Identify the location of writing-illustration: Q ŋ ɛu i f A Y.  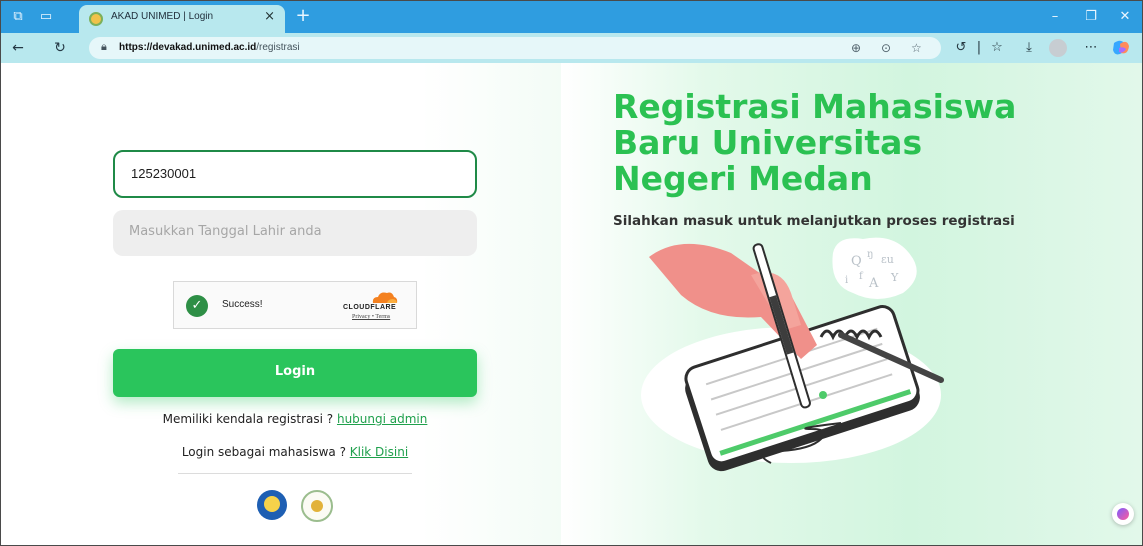
(792, 354).